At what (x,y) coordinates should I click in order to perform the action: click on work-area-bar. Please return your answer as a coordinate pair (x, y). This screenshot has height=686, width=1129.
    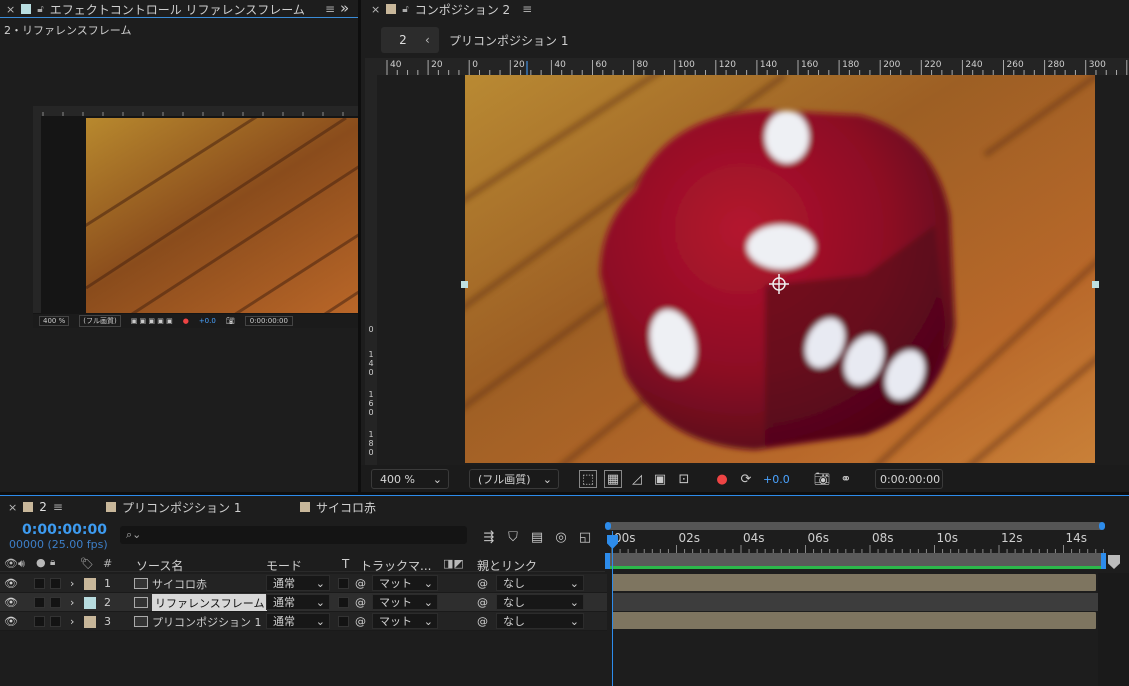
    Looking at the image, I should click on (855, 561).